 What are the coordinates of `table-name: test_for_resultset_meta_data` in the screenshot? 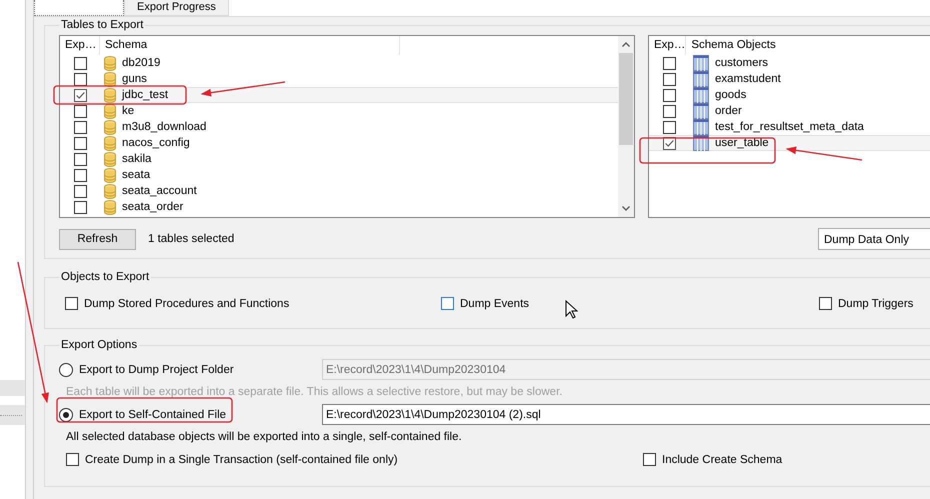 It's located at (789, 127).